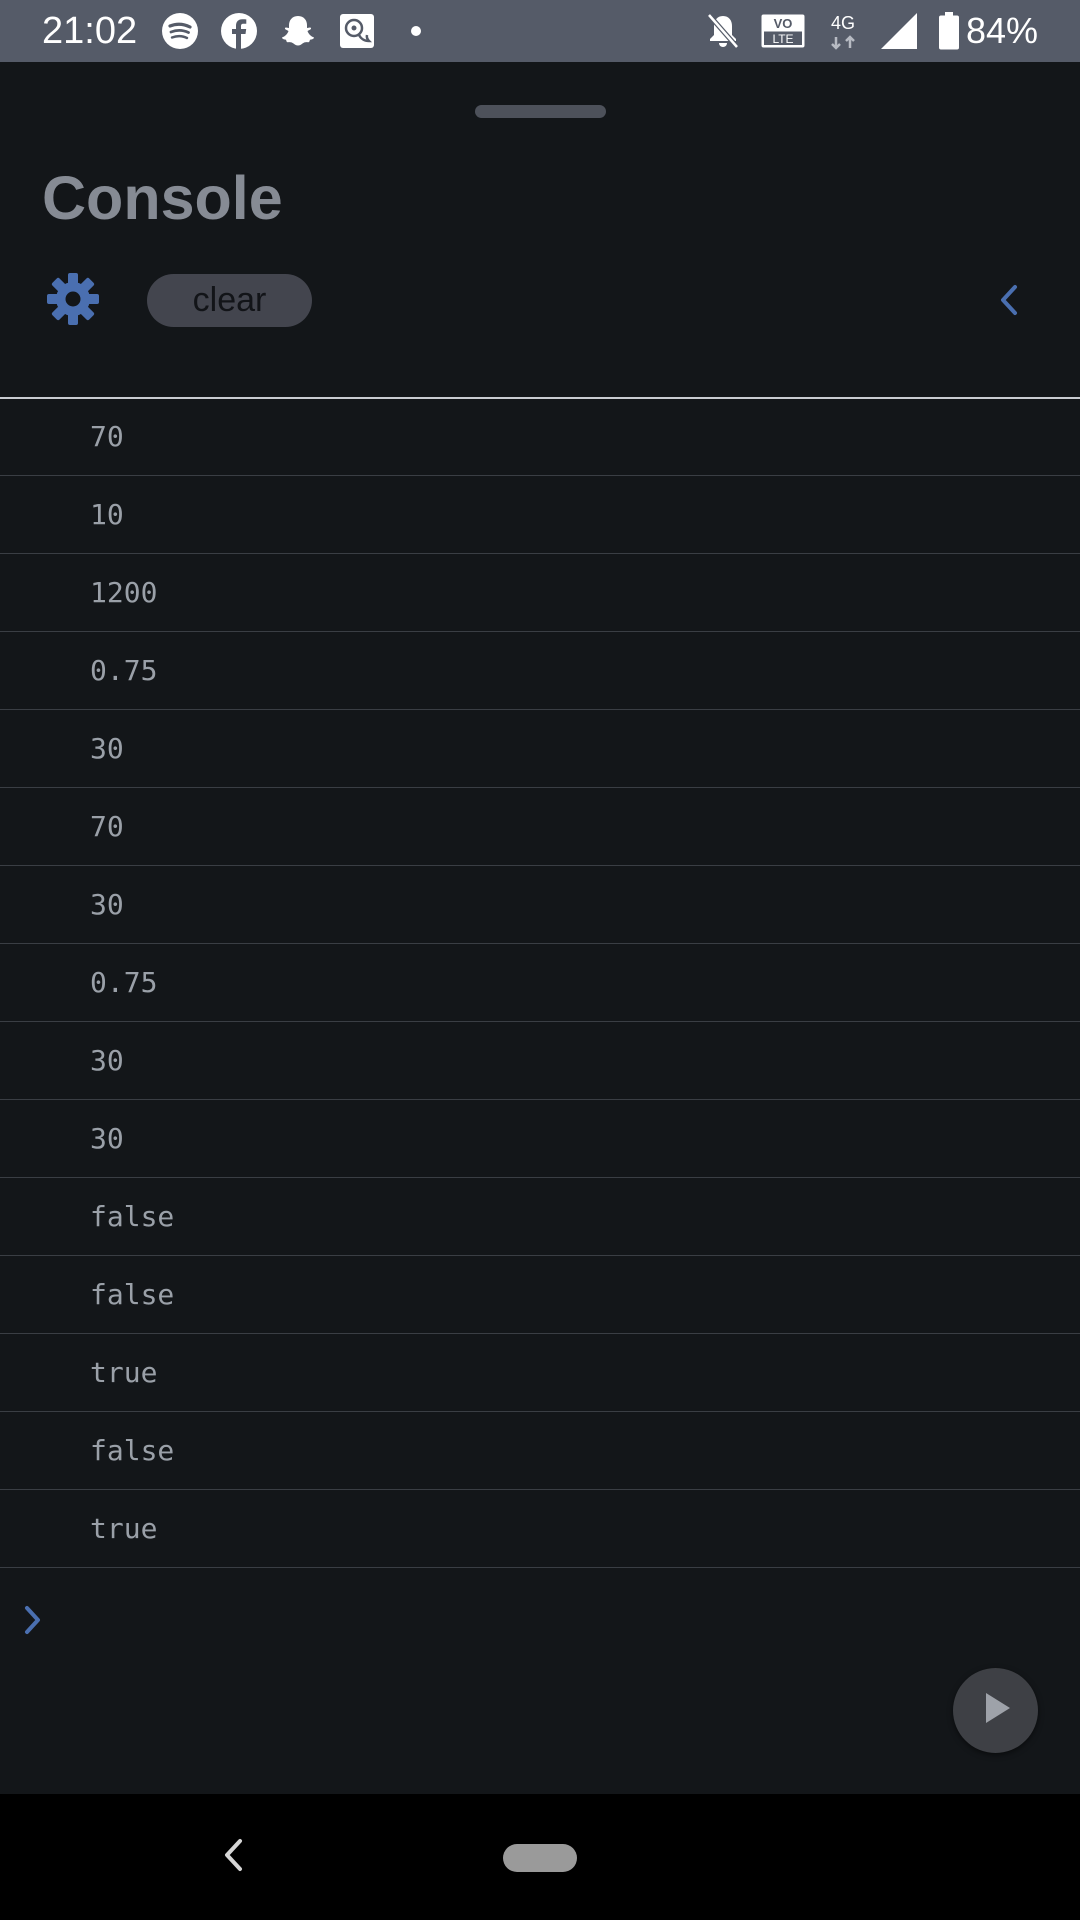  I want to click on home-pill-icon, so click(540, 1858).